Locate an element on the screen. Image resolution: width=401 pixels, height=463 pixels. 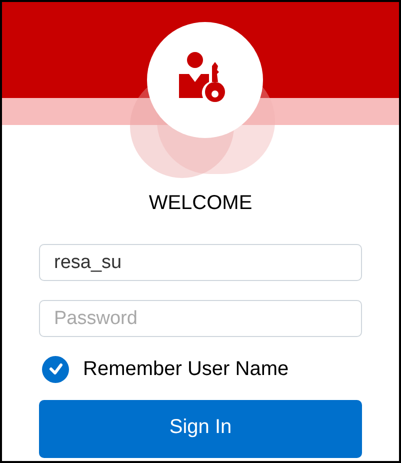
remember-label: Remember User Name is located at coordinates (186, 369).